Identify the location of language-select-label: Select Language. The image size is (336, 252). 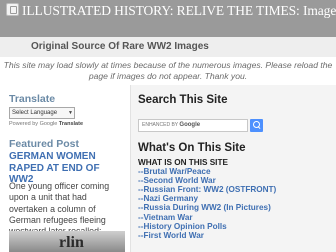
(35, 113).